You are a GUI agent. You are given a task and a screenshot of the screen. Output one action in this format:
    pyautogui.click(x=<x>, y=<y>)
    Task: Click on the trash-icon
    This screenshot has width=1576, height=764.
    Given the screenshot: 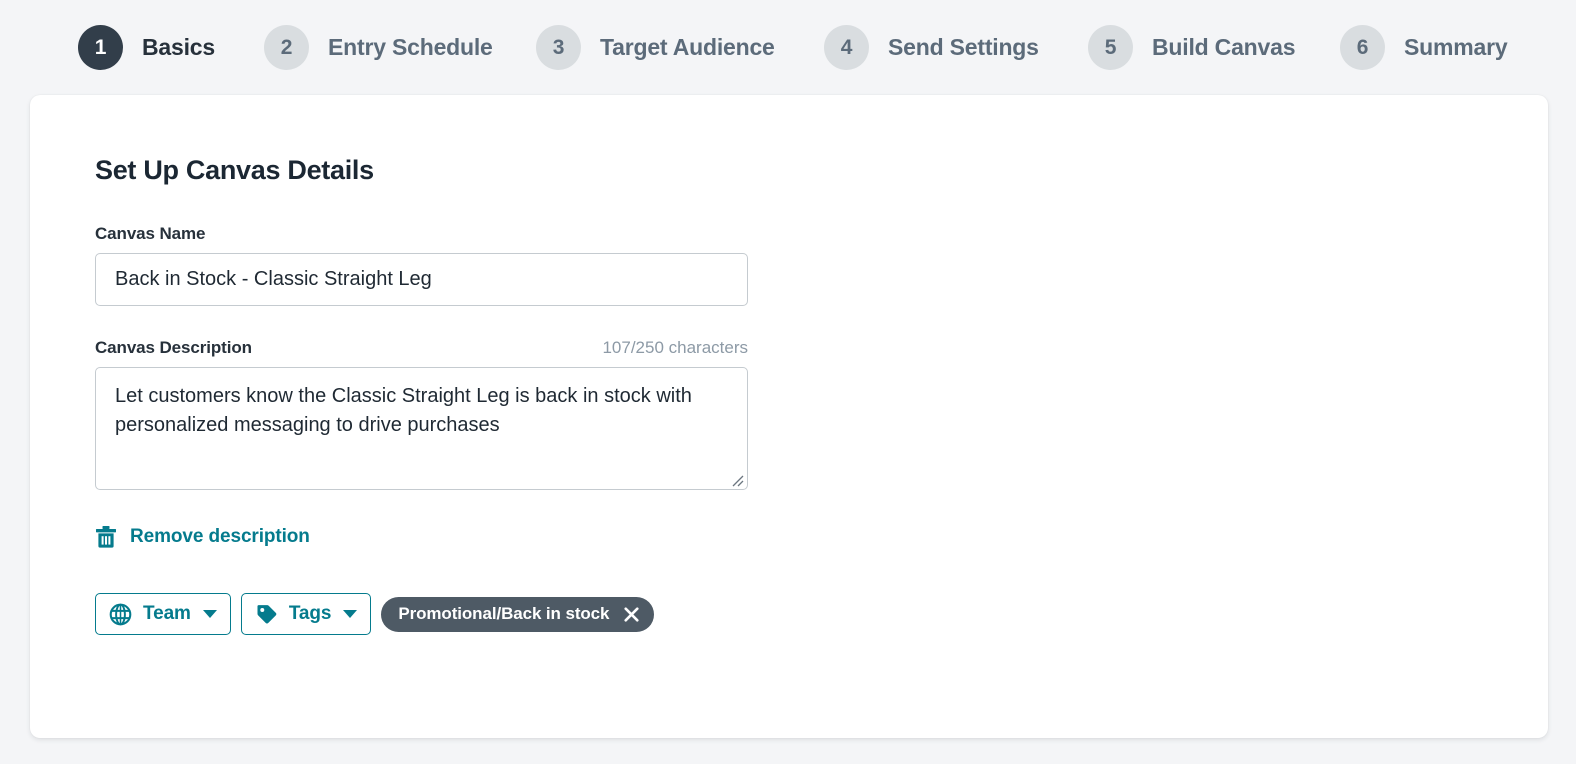 What is the action you would take?
    pyautogui.click(x=106, y=537)
    